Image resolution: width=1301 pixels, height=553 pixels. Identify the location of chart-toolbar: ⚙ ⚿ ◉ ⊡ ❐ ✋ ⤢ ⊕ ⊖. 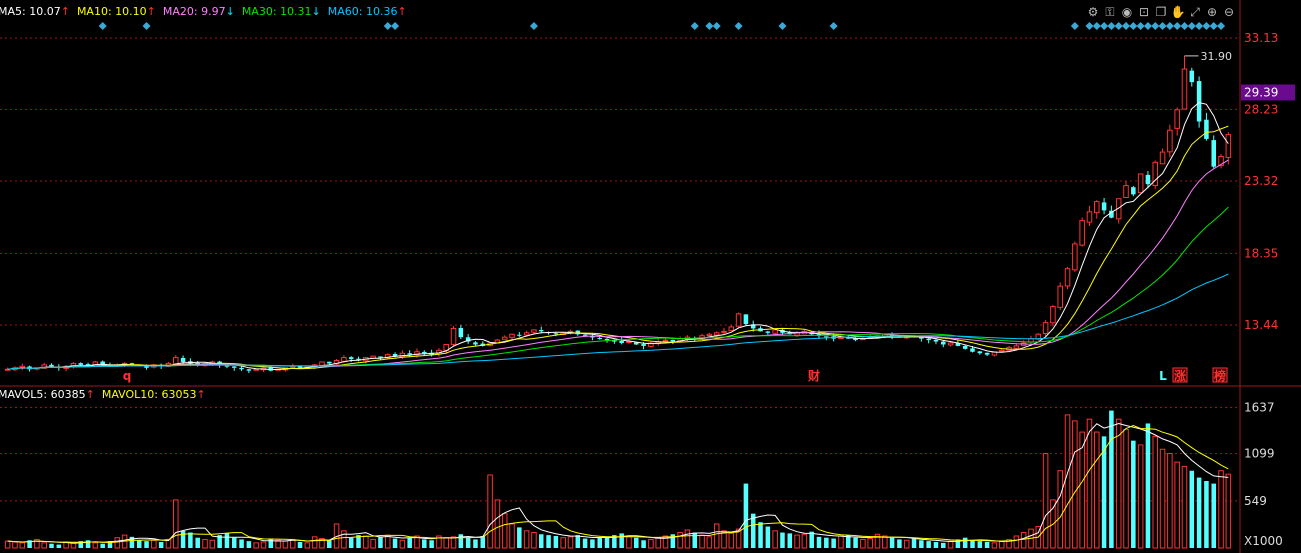
(1161, 12).